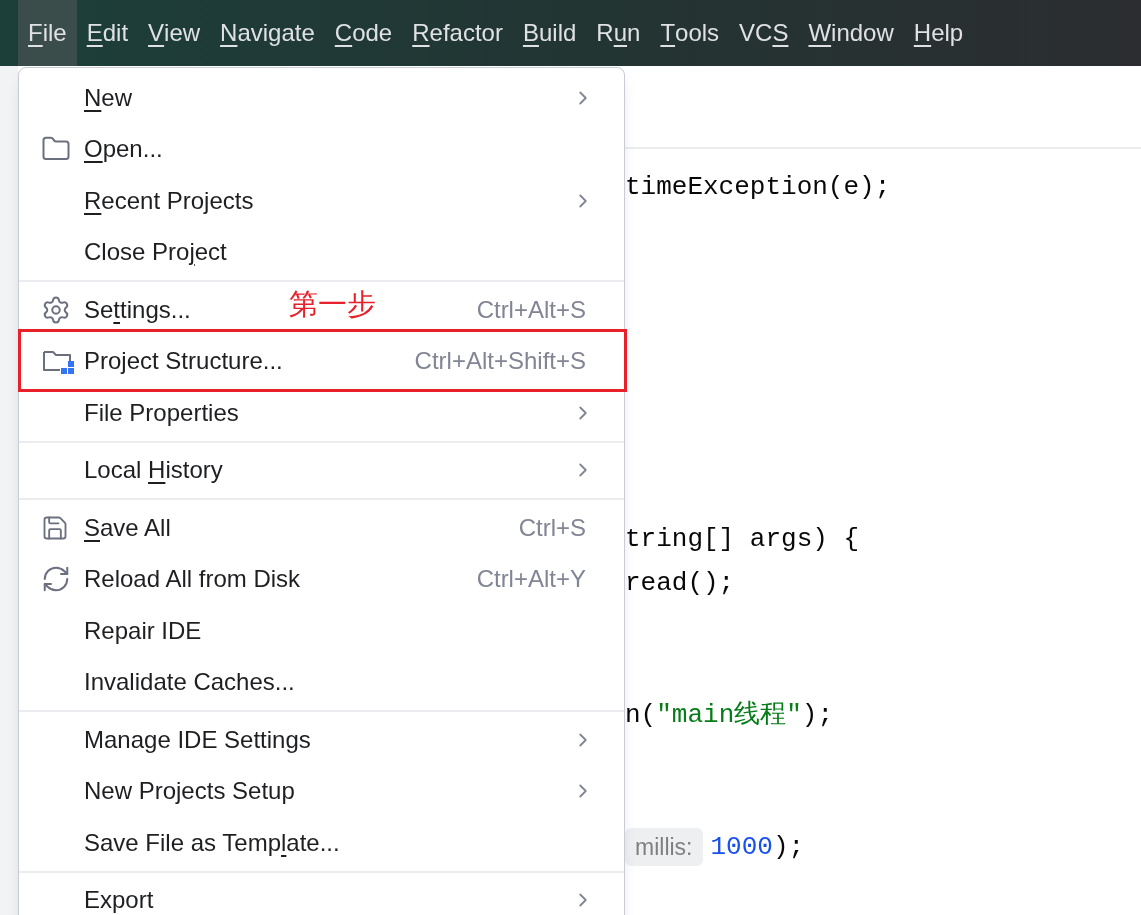 The height and width of the screenshot is (915, 1141). What do you see at coordinates (742, 539) in the screenshot?
I see `code-text: tring[] args) {` at bounding box center [742, 539].